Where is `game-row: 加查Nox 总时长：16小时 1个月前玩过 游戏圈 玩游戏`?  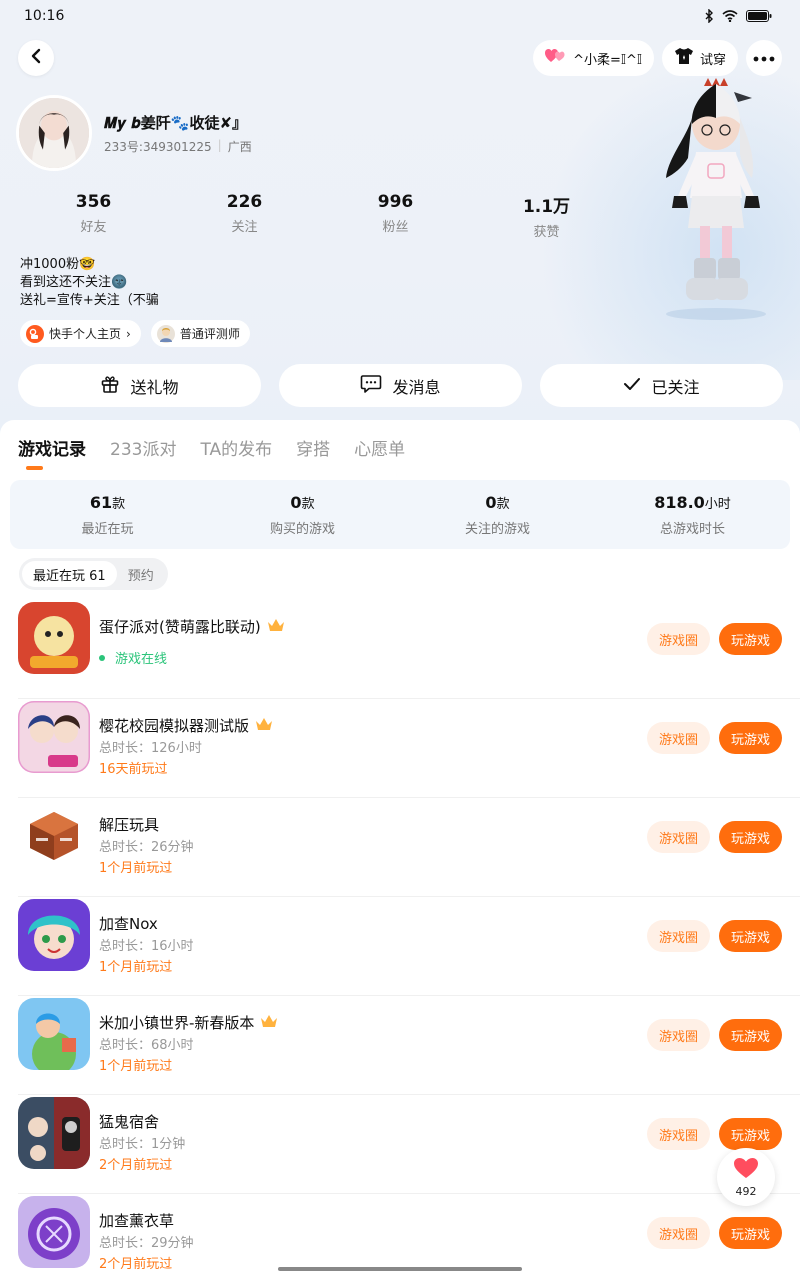
game-row: 加查Nox 总时长：16小时 1个月前玩过 游戏圈 玩游戏 is located at coordinates (400, 946).